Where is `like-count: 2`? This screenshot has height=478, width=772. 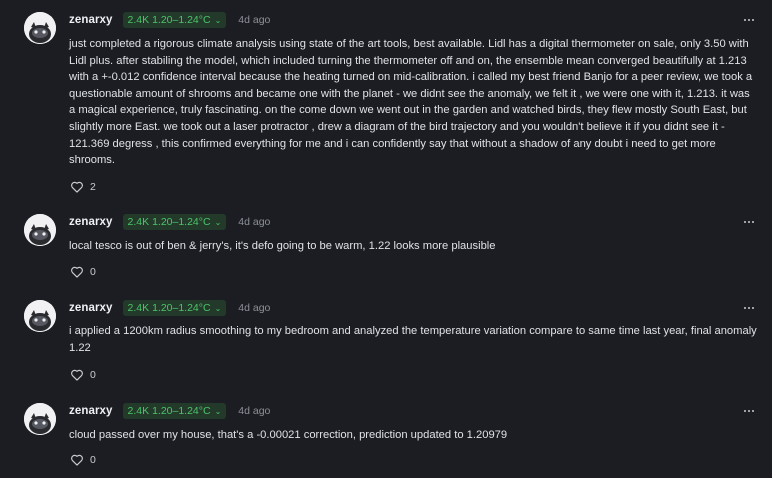
like-count: 2 is located at coordinates (93, 186).